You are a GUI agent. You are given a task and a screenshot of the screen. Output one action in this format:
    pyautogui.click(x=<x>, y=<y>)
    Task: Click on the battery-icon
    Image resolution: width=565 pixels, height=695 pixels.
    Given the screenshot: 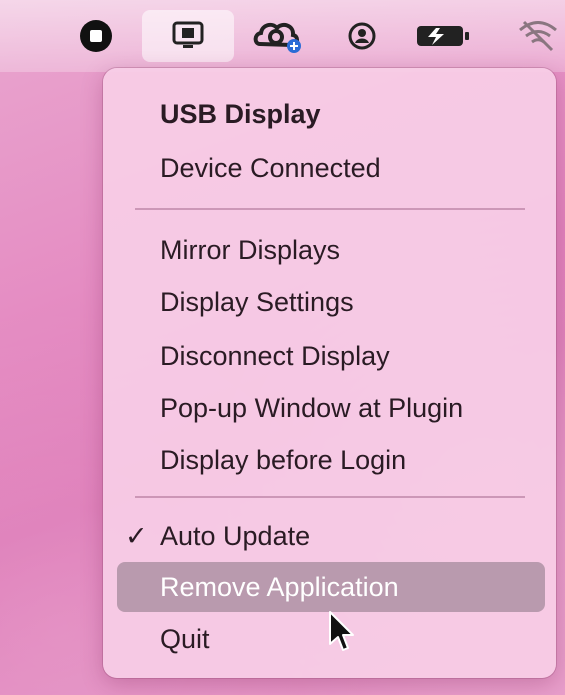 What is the action you would take?
    pyautogui.click(x=443, y=36)
    